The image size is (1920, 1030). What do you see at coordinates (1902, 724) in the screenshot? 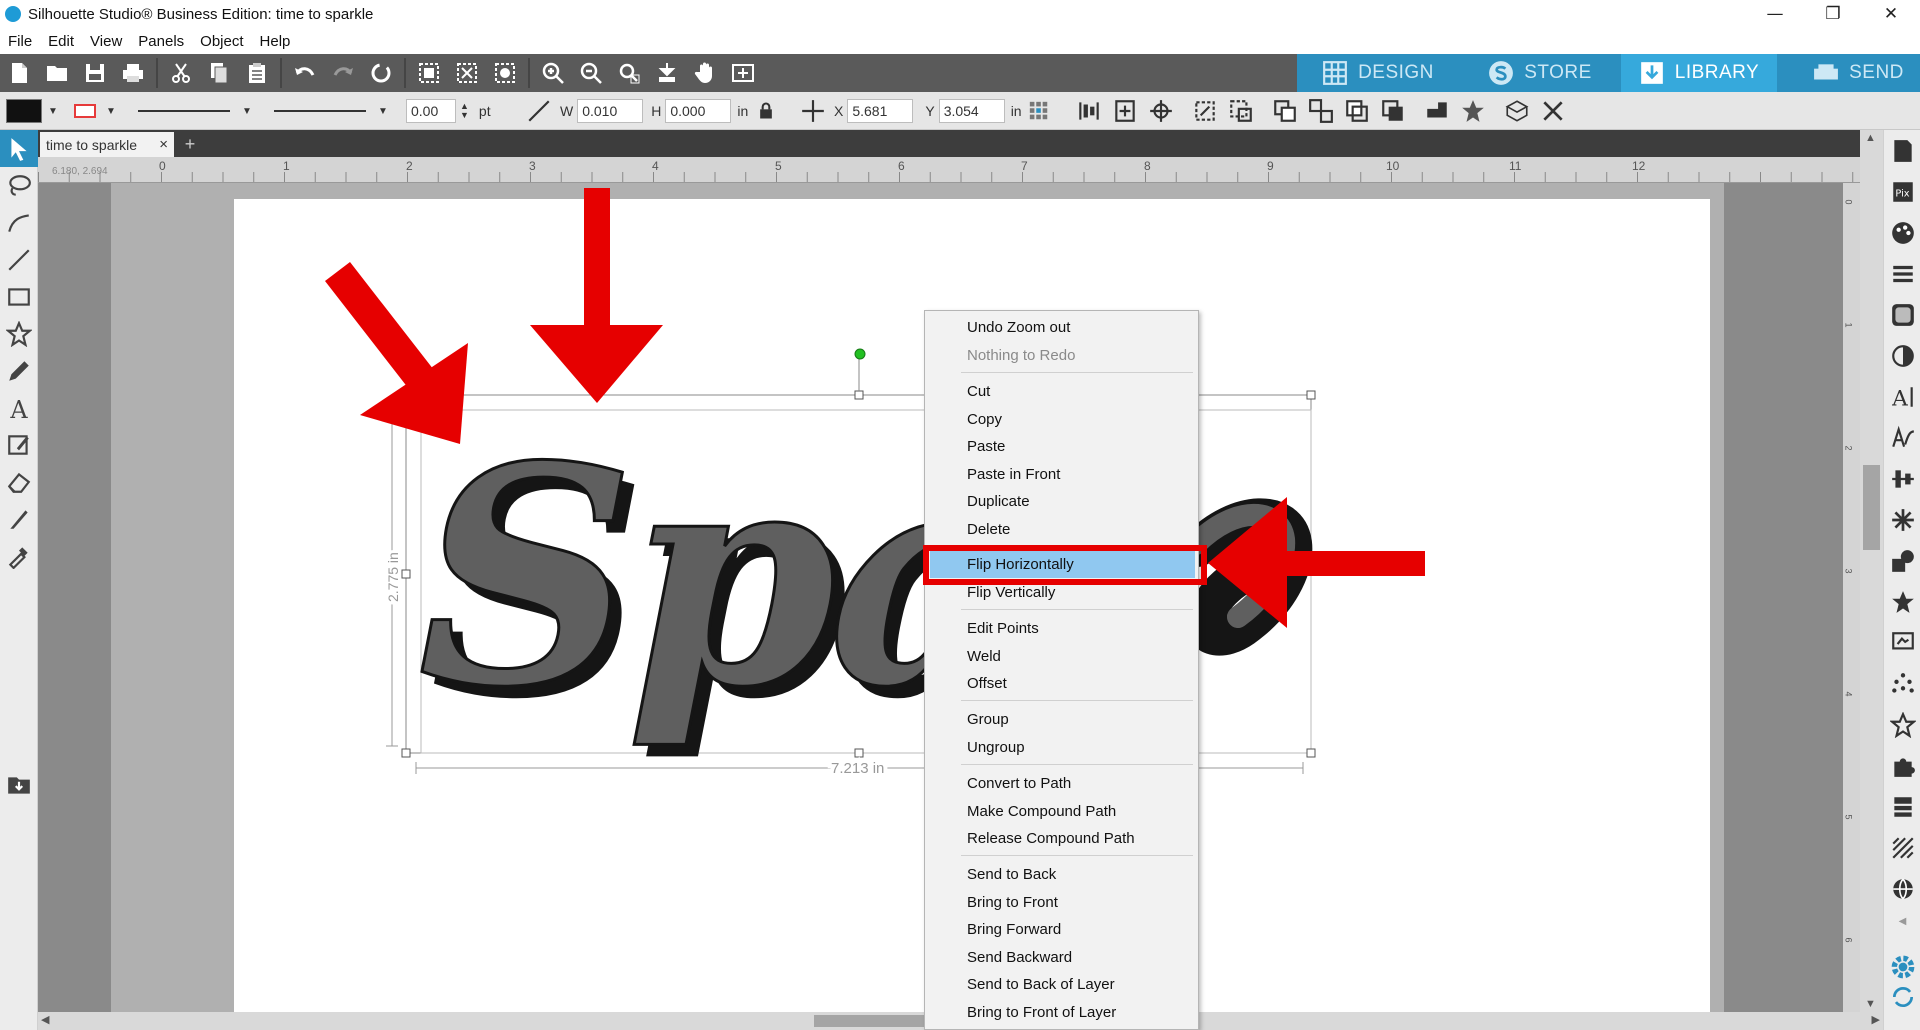
I see `star-library-button` at bounding box center [1902, 724].